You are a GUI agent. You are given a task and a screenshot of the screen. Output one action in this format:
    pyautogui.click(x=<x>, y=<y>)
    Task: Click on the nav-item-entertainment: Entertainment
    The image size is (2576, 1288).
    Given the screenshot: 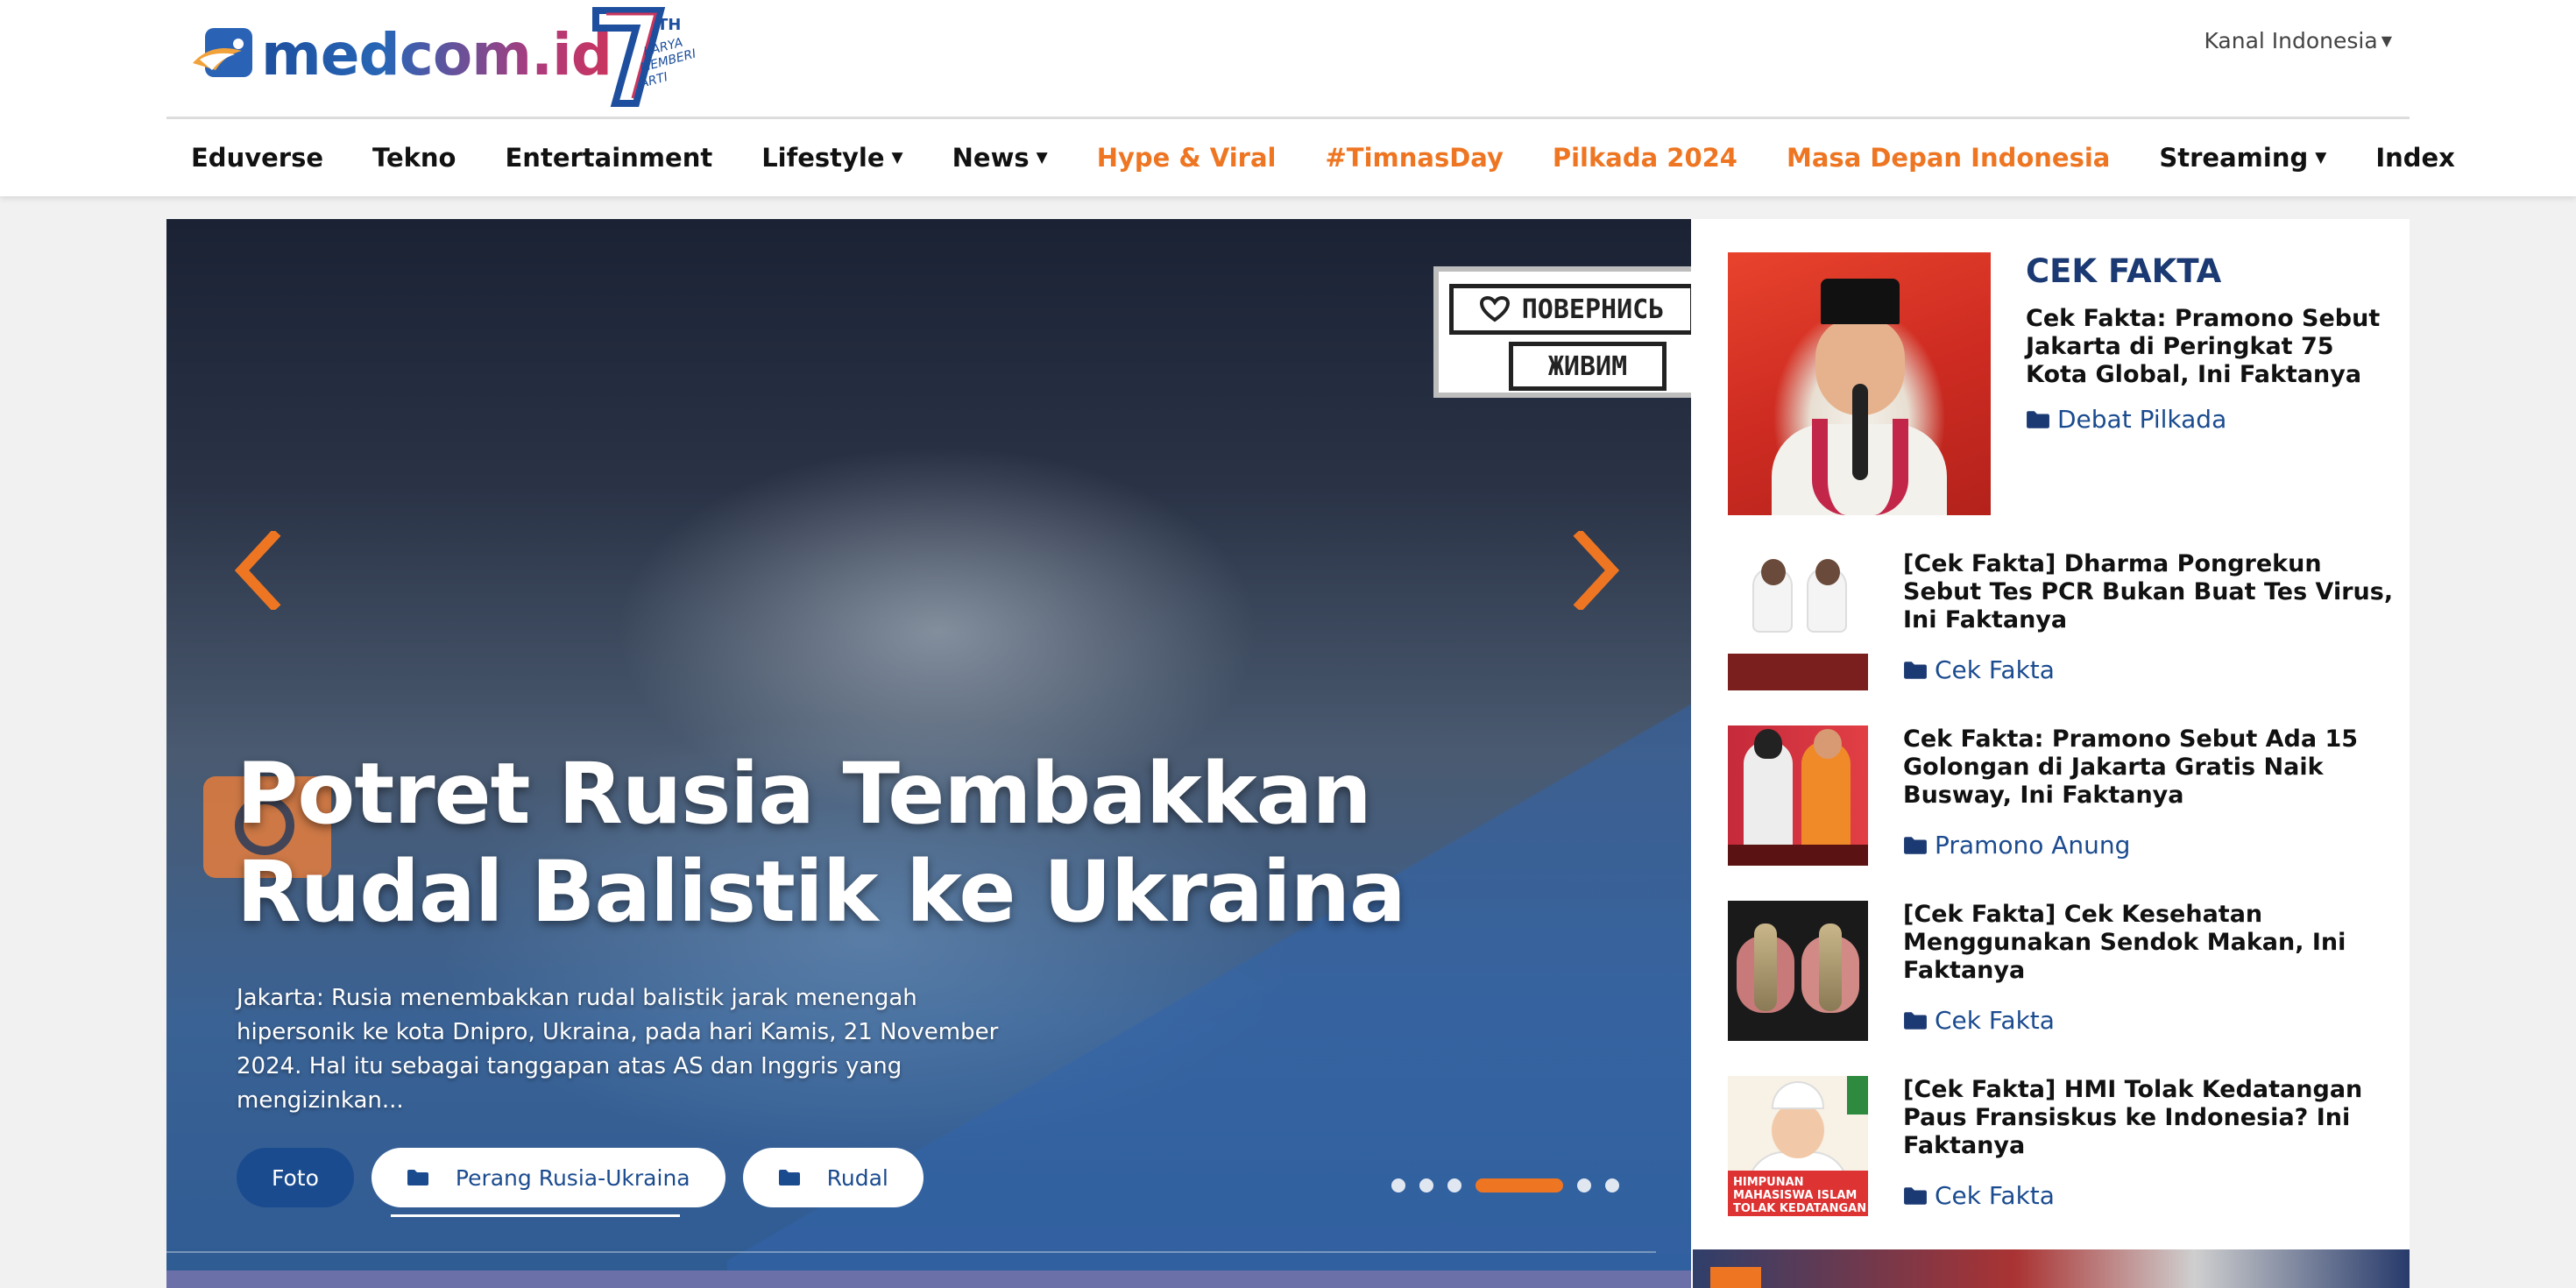 What is the action you would take?
    pyautogui.click(x=609, y=158)
    